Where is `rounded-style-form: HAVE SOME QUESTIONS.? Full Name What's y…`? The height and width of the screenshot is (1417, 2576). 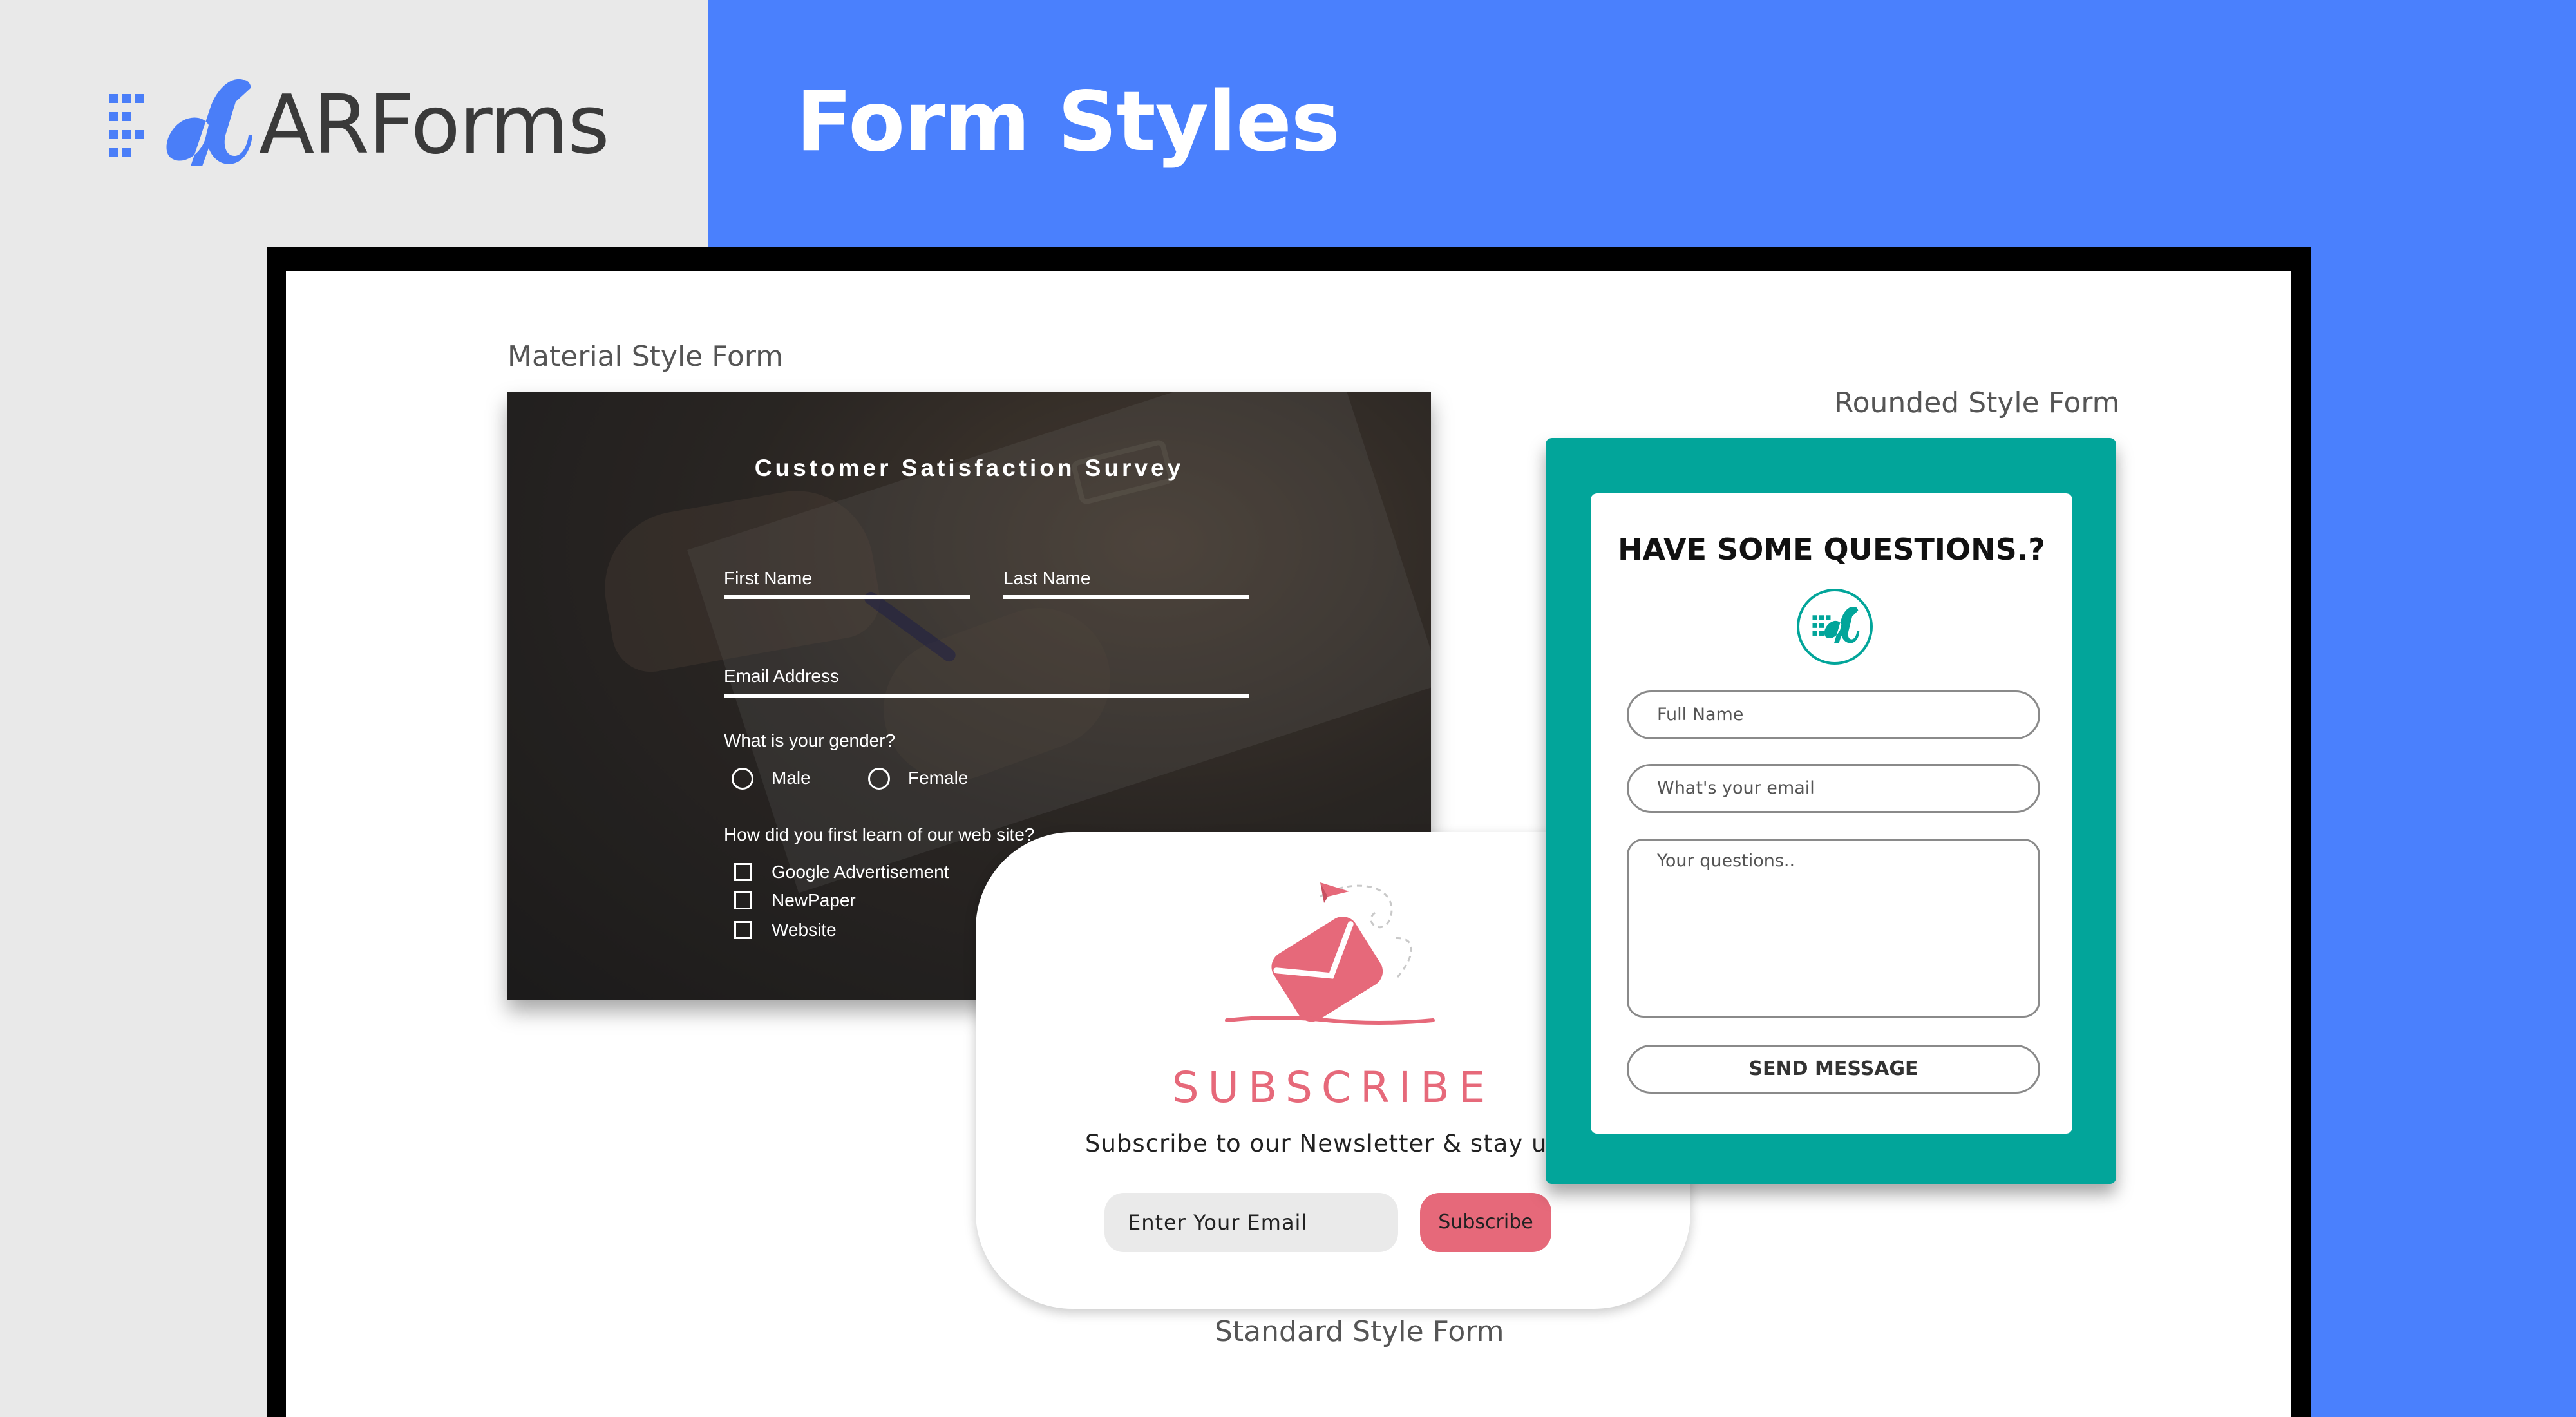 rounded-style-form: HAVE SOME QUESTIONS.? Full Name What's y… is located at coordinates (1831, 811).